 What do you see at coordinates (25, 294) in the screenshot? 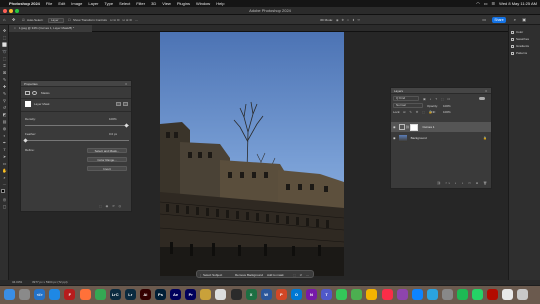
I see `dock-app-launchpad-icon` at bounding box center [25, 294].